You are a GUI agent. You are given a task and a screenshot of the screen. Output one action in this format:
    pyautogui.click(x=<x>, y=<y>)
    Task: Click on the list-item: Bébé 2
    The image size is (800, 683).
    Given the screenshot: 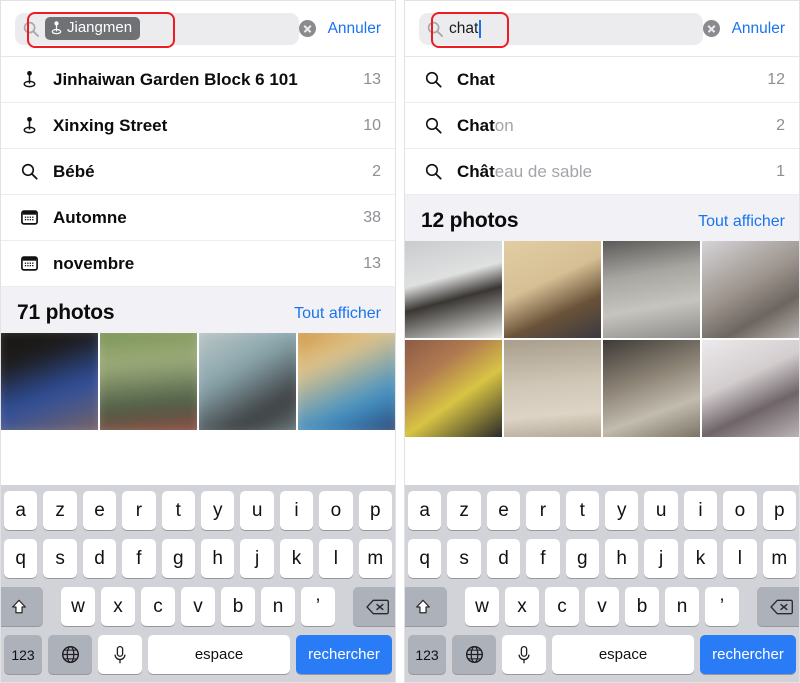 What is the action you would take?
    pyautogui.click(x=198, y=172)
    